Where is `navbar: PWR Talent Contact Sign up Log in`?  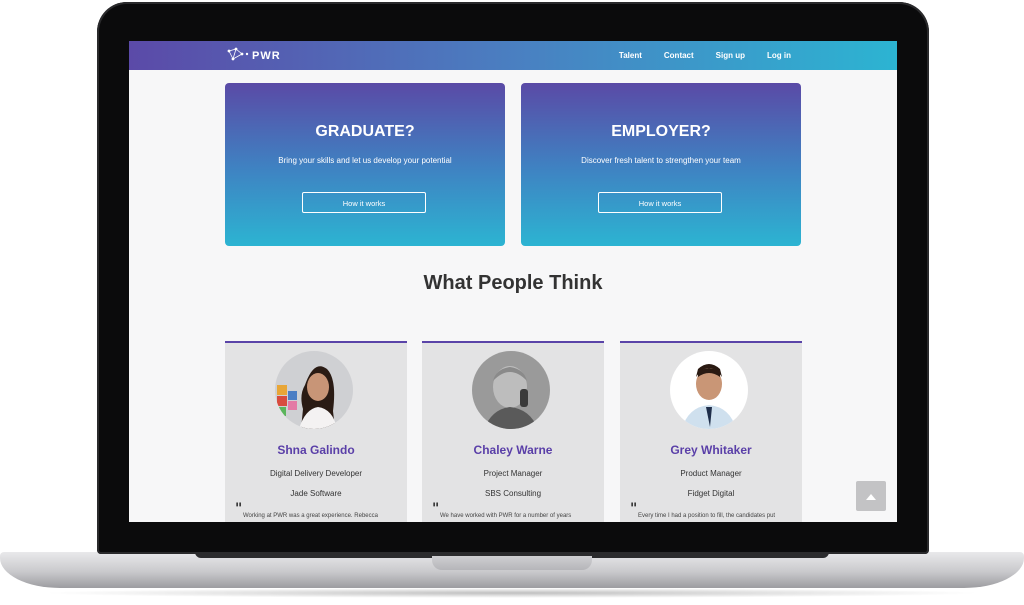
navbar: PWR Talent Contact Sign up Log in is located at coordinates (513, 55).